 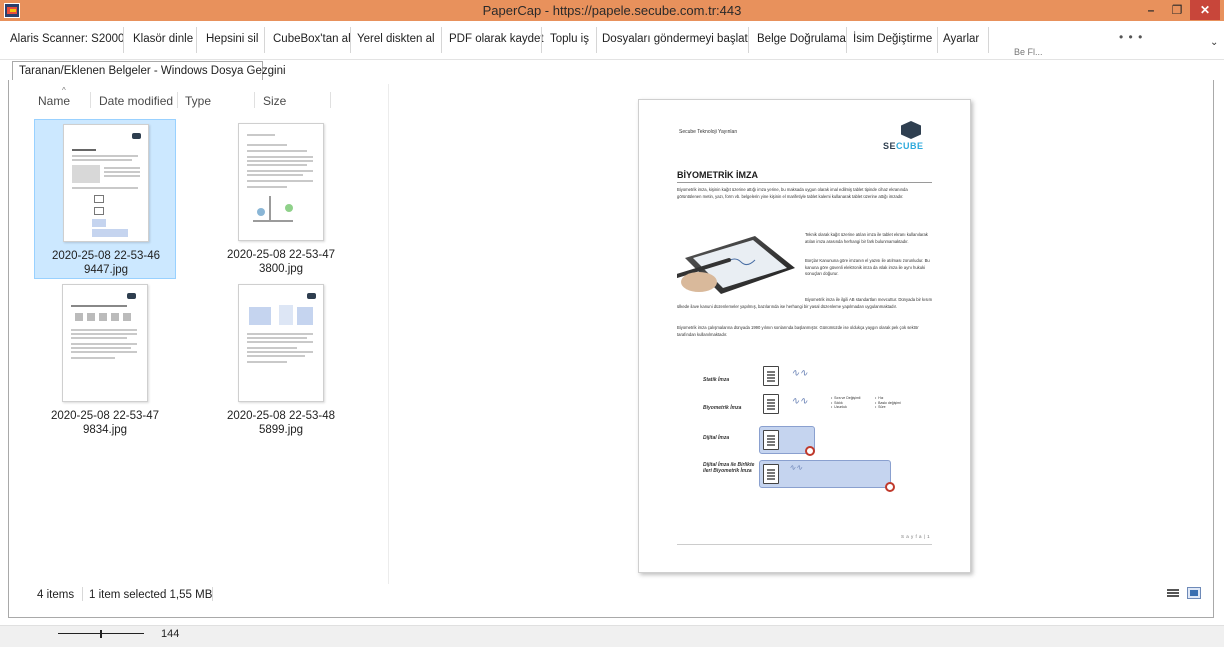 I want to click on close-button: ✕, so click(x=1205, y=10).